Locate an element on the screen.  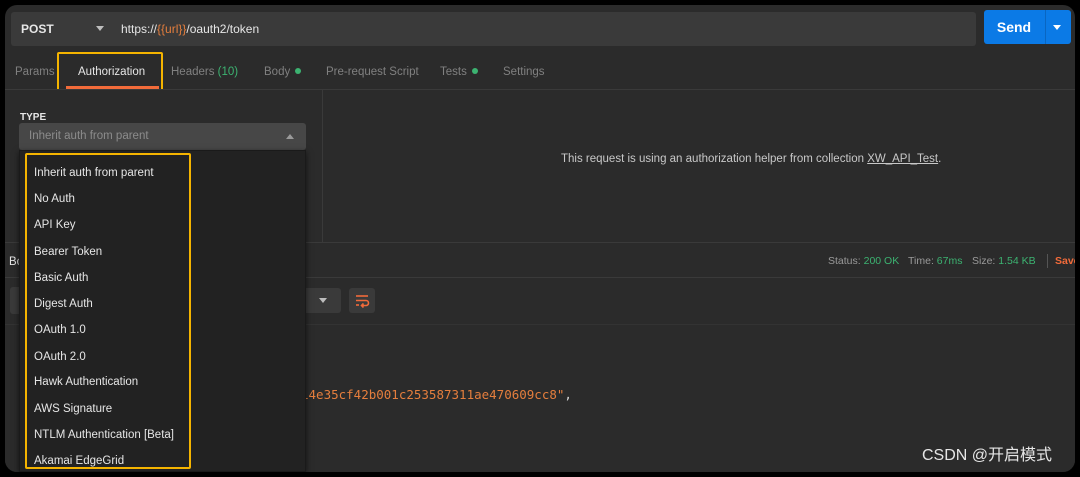
response-status: Status: 200 OK is located at coordinates (863, 261).